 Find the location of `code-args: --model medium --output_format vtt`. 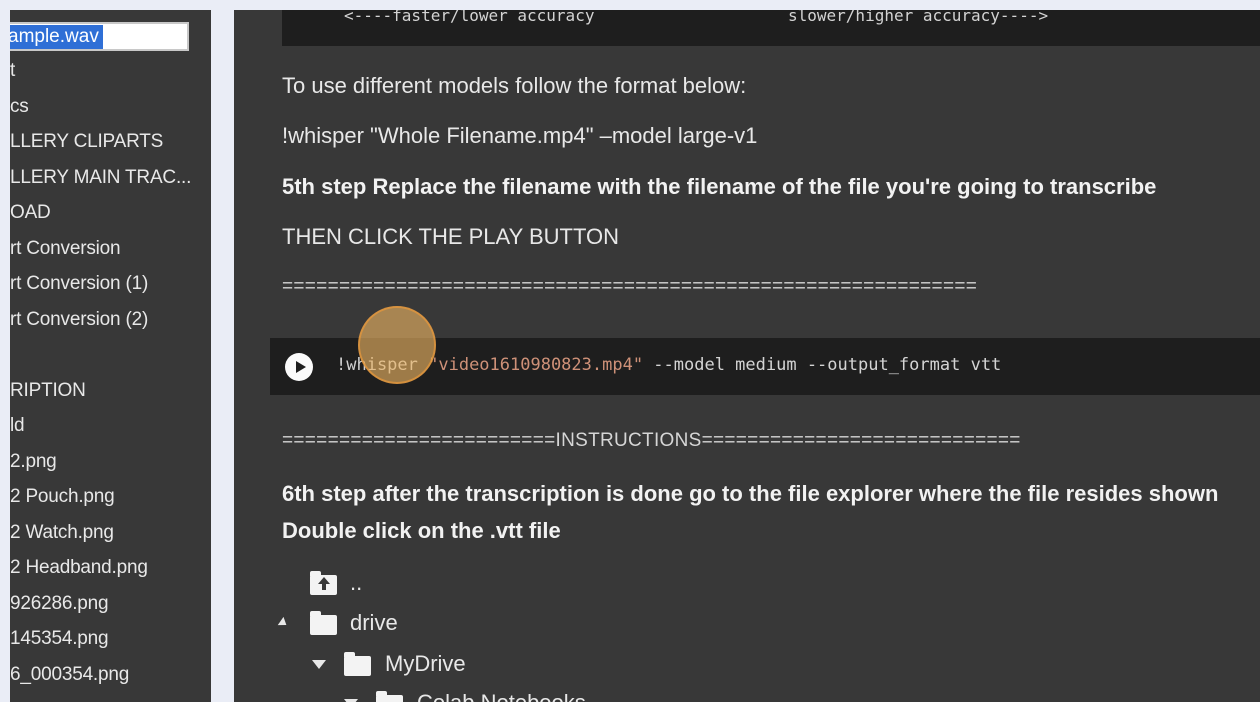

code-args: --model medium --output_format vtt is located at coordinates (822, 365).